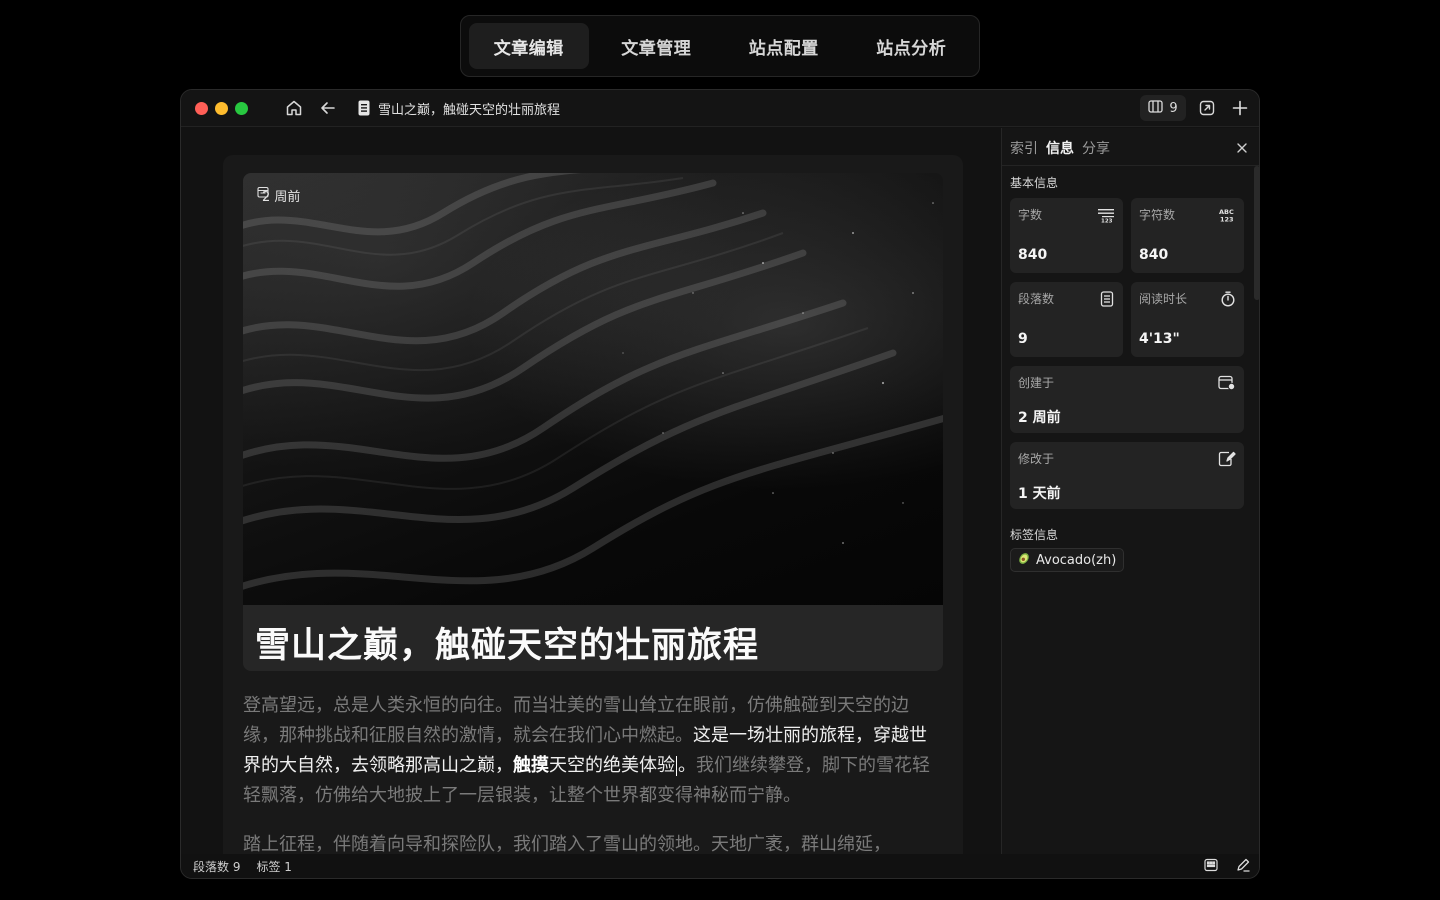  I want to click on tag-name: Avocado(zh), so click(1076, 560).